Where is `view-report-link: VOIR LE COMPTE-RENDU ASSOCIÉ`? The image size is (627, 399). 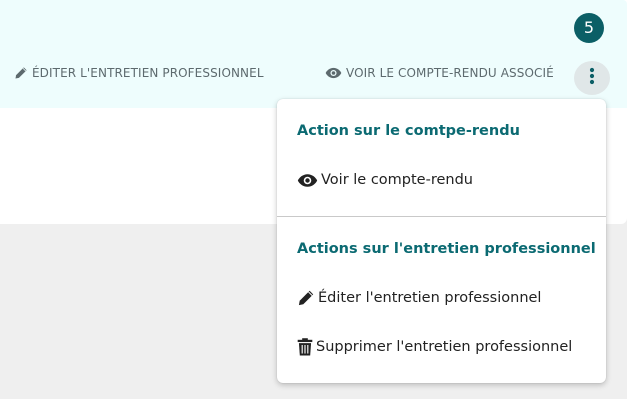 view-report-link: VOIR LE COMPTE-RENDU ASSOCIÉ is located at coordinates (439, 73).